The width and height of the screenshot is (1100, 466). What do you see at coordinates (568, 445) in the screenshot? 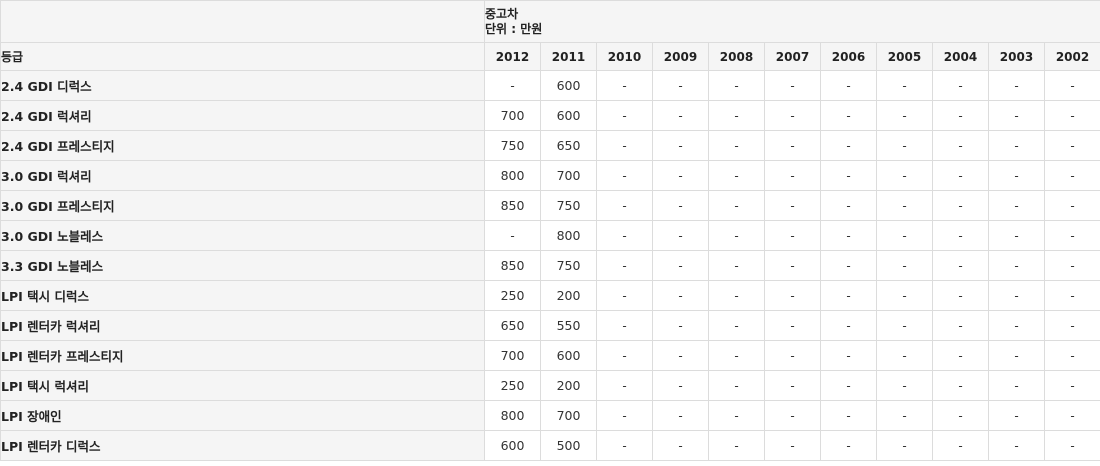
I see `price-cell: 500` at bounding box center [568, 445].